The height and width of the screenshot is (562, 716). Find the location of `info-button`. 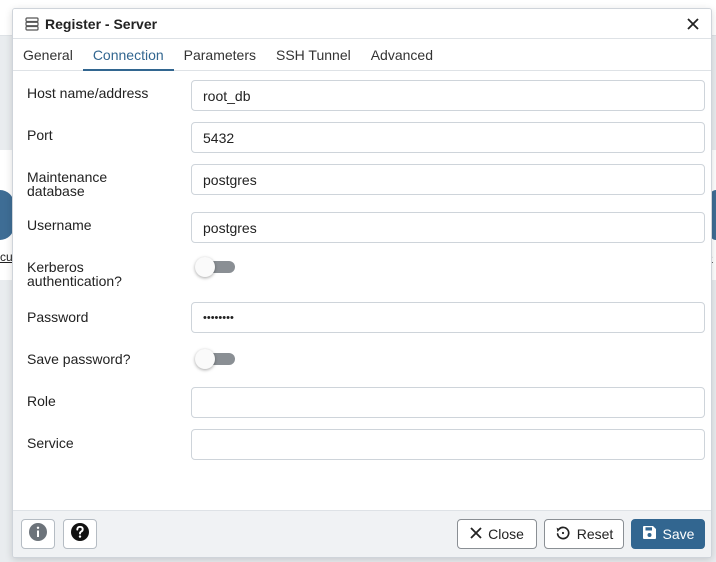

info-button is located at coordinates (38, 534).